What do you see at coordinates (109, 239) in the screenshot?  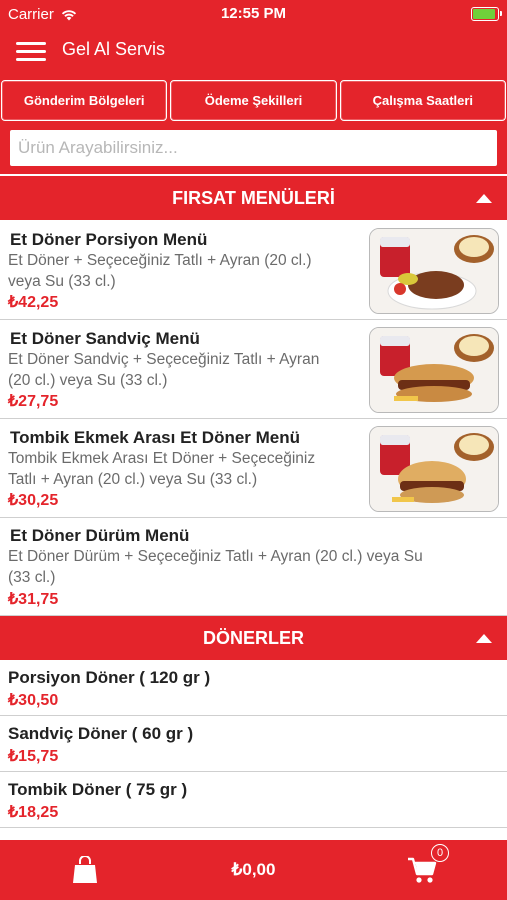 I see `item-name: Et Döner Porsiyon Menü` at bounding box center [109, 239].